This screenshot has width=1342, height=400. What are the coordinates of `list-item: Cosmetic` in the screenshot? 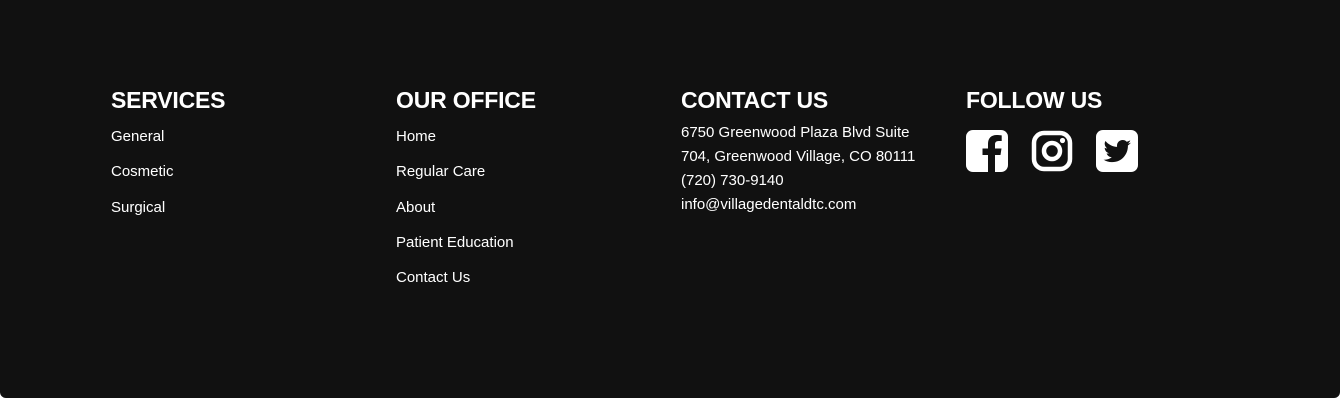 It's located at (246, 178).